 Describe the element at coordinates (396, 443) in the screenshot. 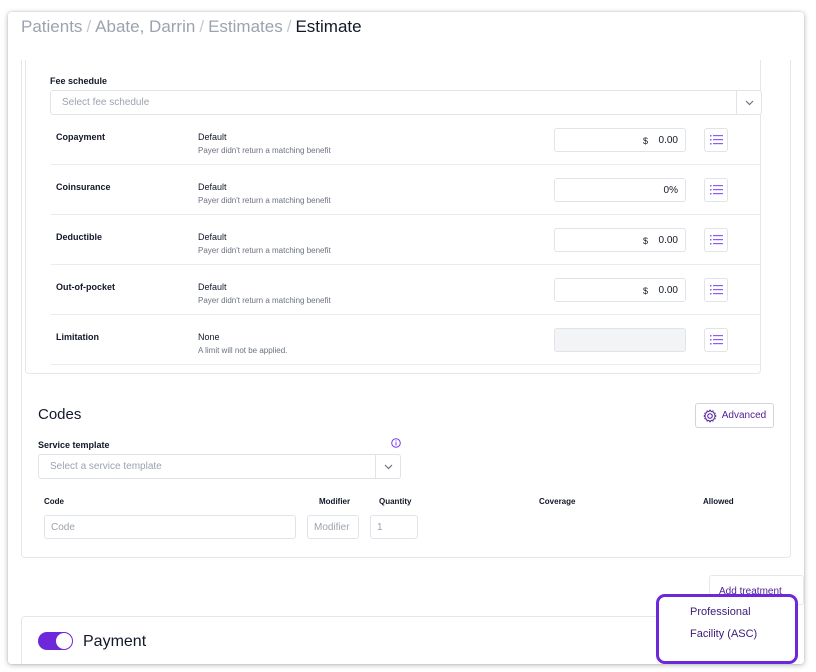

I see `info-icon` at that location.